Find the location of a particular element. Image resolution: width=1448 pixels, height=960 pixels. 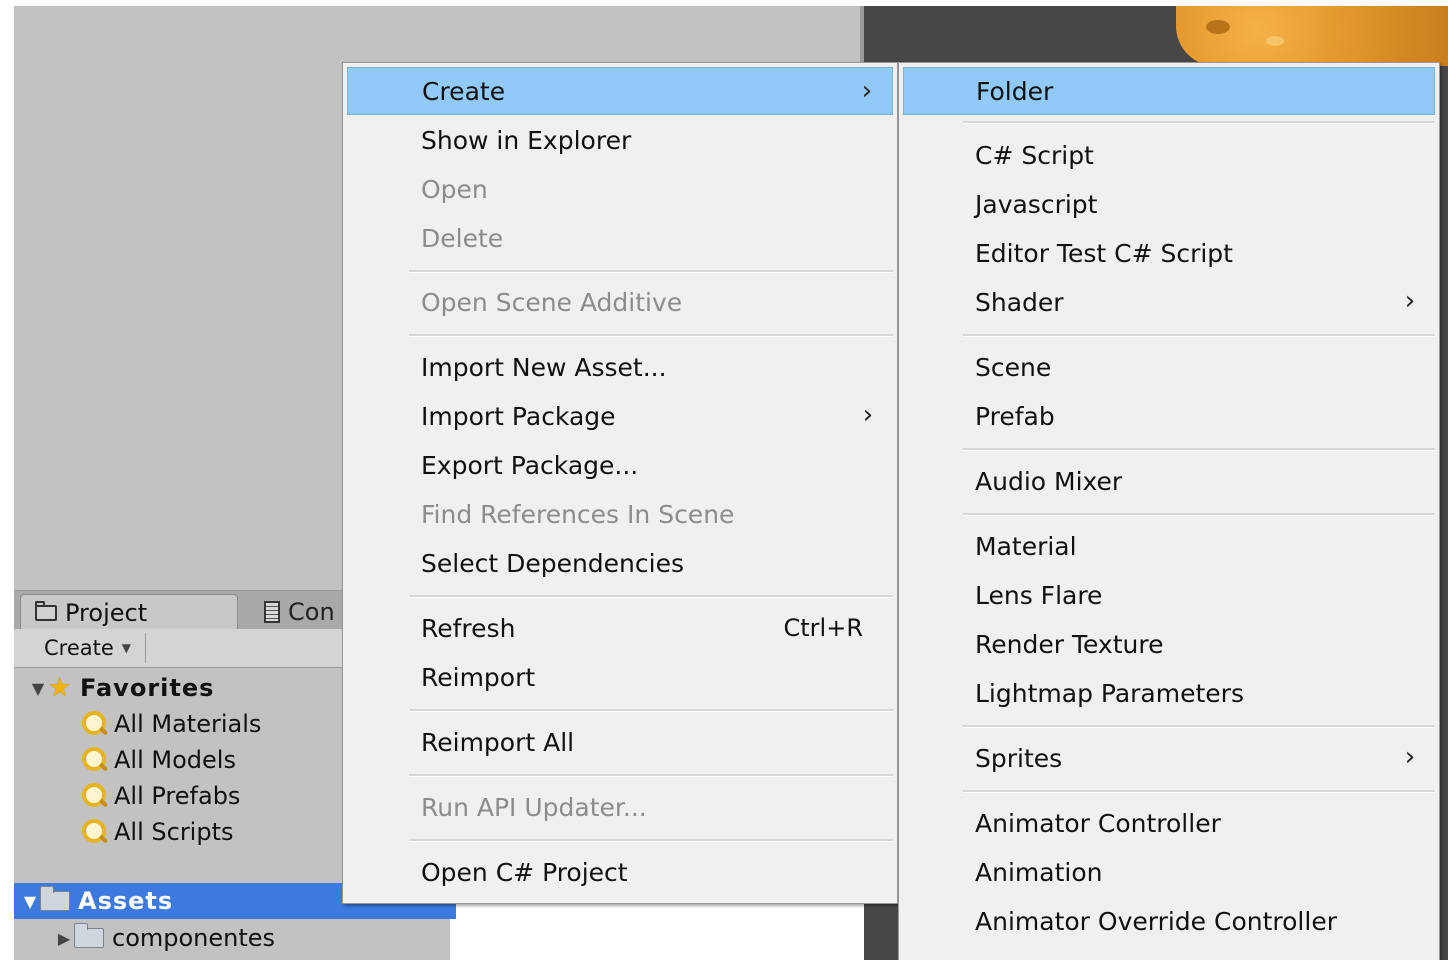

menu-item-find-references-in-scene: Find References In Scene is located at coordinates (620, 514).